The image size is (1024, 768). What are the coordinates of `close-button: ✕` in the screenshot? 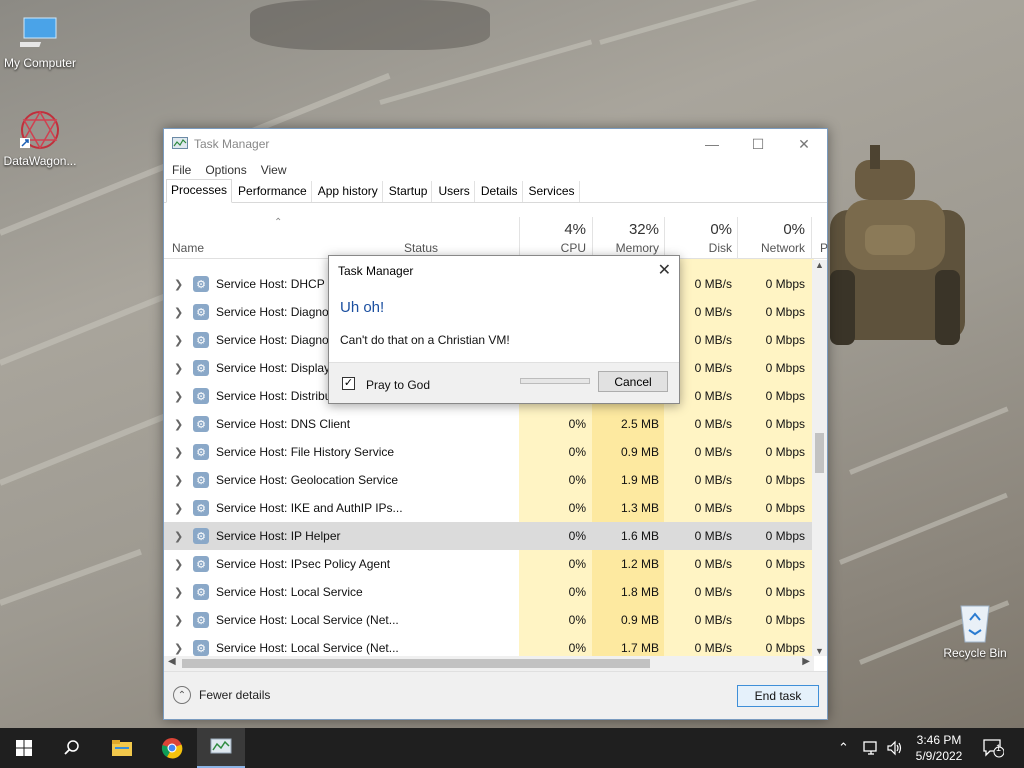 It's located at (804, 144).